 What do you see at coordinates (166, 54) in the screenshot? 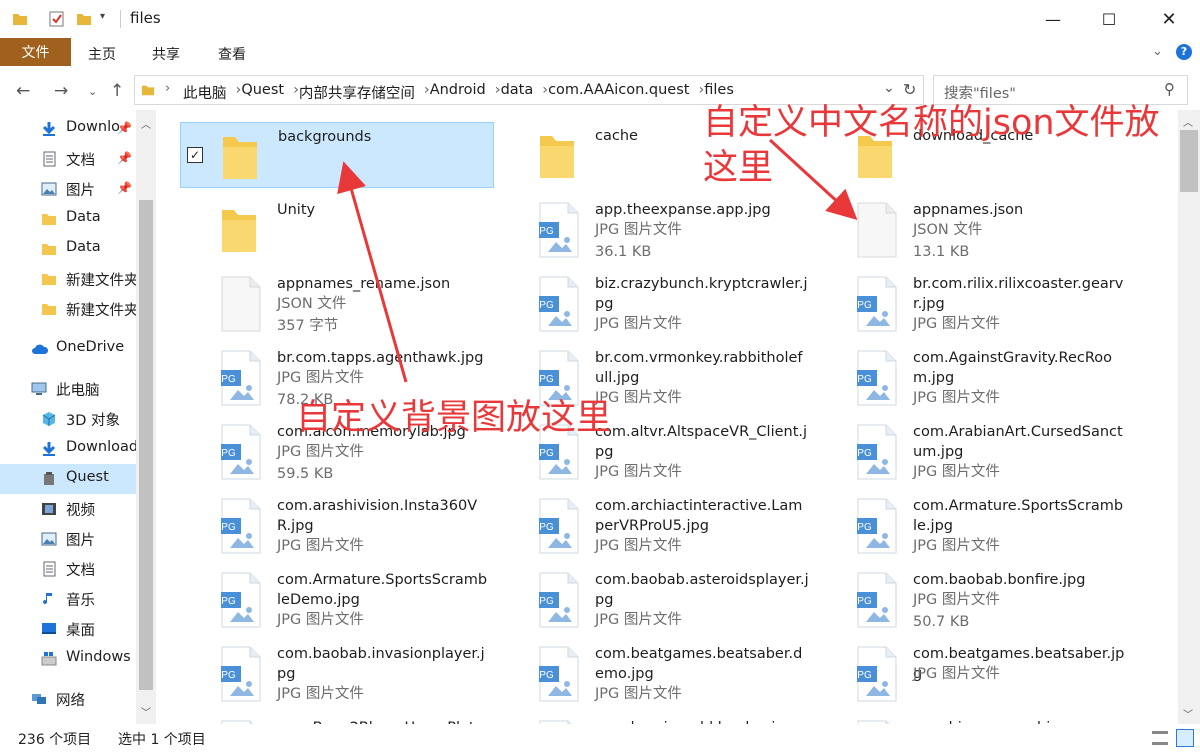
I see `tab-share: 共享` at bounding box center [166, 54].